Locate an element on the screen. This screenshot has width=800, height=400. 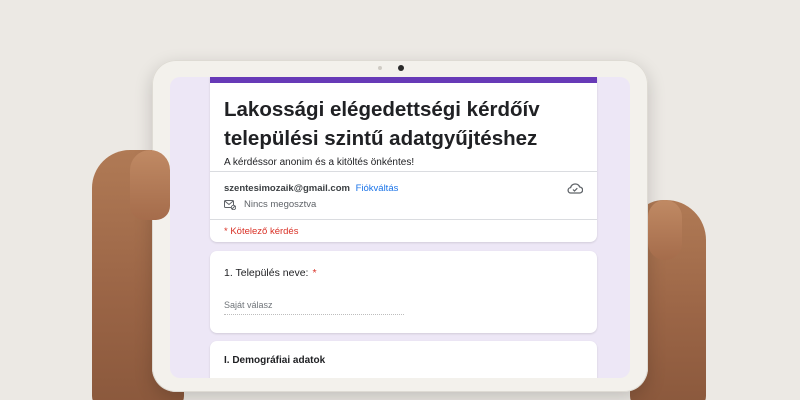
switch-account-link: Fiókváltás is located at coordinates (377, 188).